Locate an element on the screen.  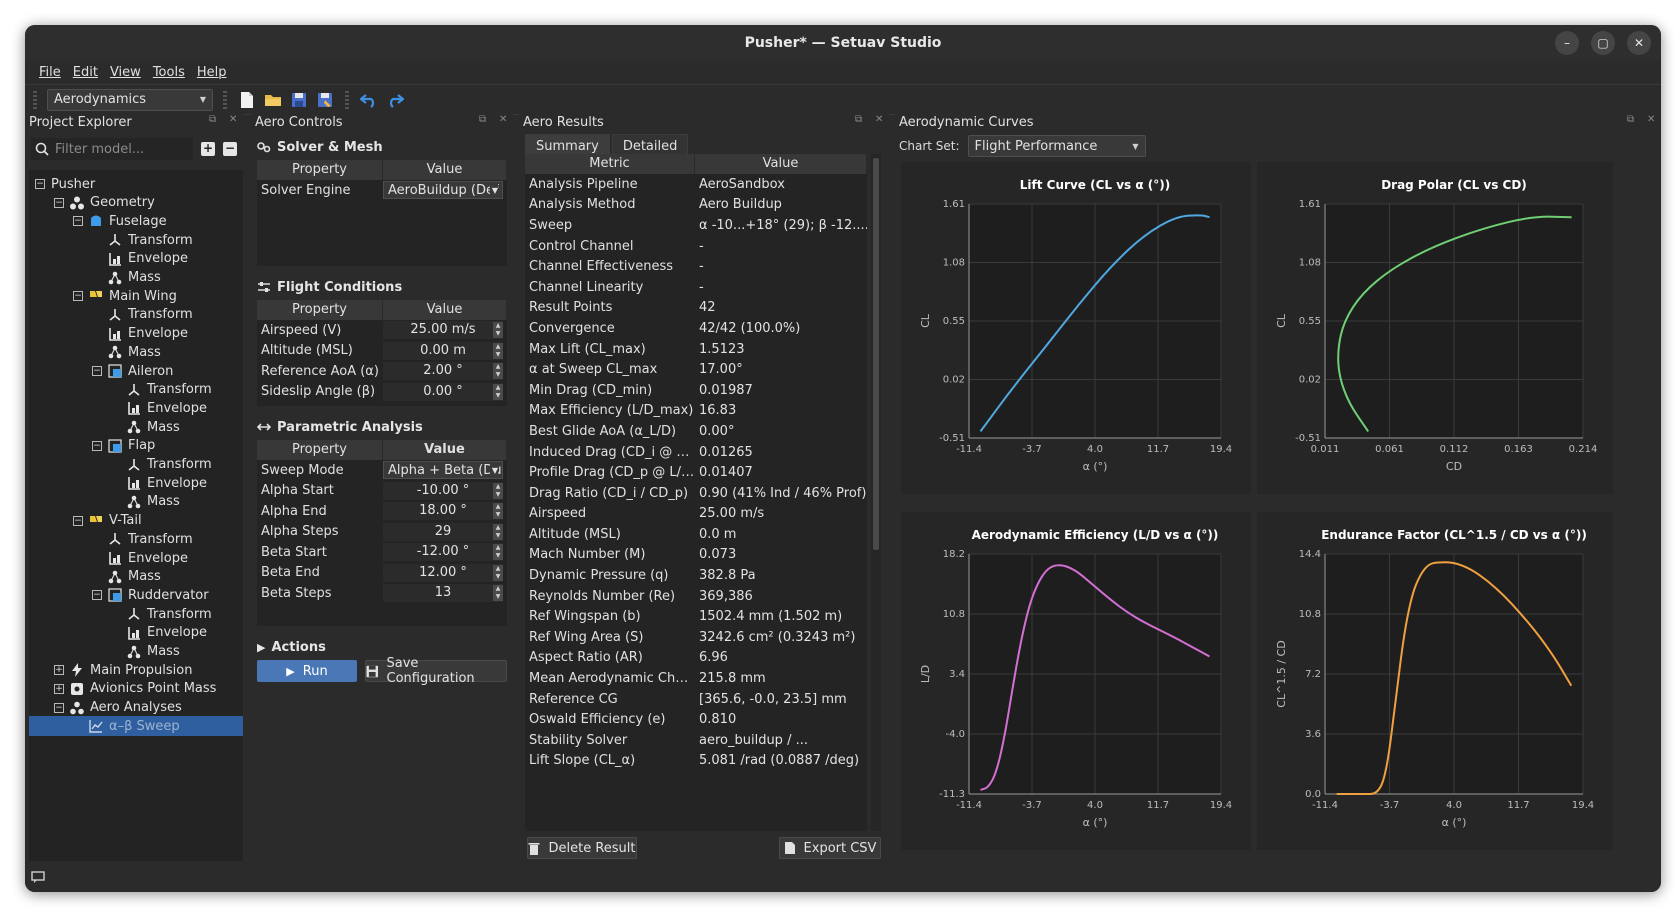
table-row: Profile Drag (CD_p @ L/D) 0.01407 is located at coordinates (696, 472).